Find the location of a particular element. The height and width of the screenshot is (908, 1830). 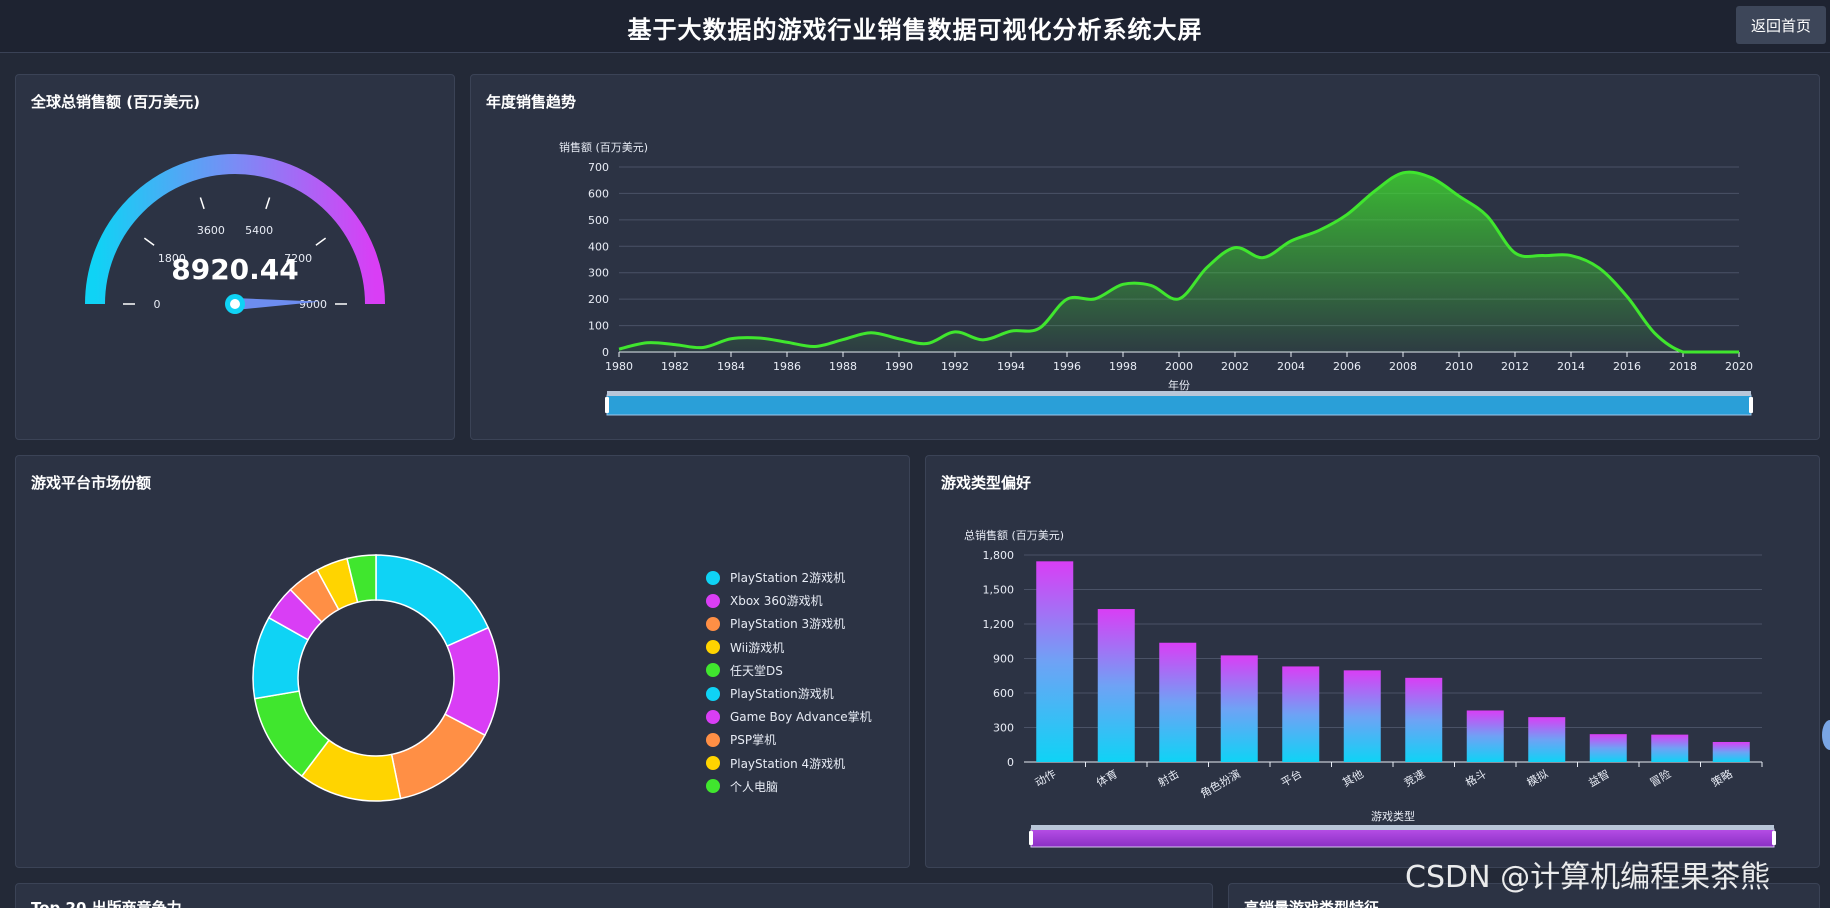

gauge-chart: 018003600 5400720090008920.44 is located at coordinates (235, 234).